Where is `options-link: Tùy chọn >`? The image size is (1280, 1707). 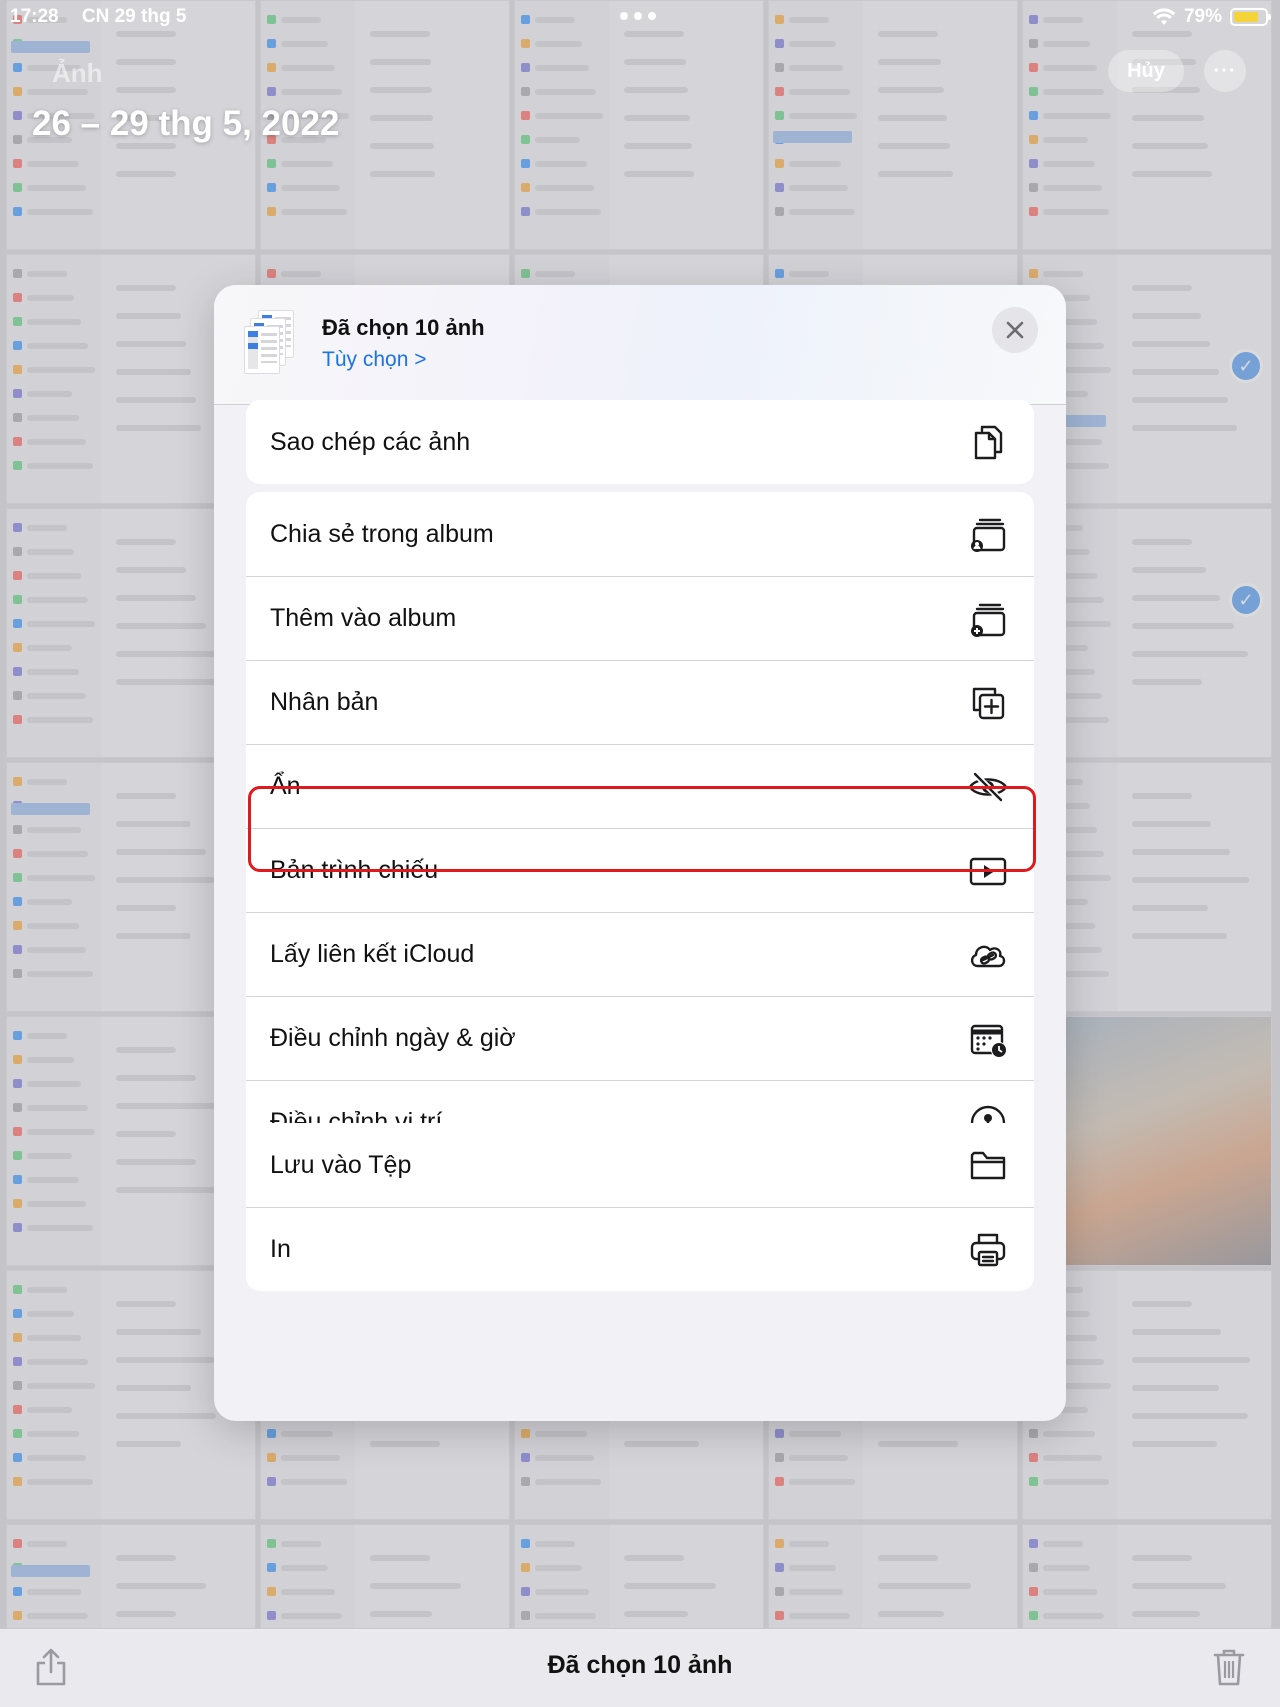 options-link: Tùy chọn > is located at coordinates (374, 360).